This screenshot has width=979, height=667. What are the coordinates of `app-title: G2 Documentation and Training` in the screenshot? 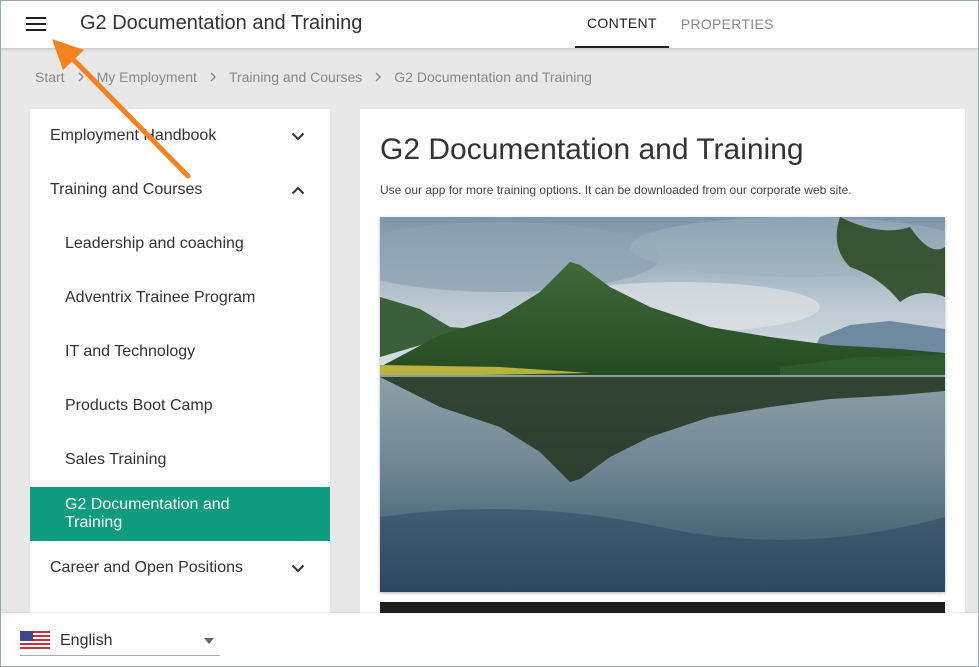 It's located at (221, 23).